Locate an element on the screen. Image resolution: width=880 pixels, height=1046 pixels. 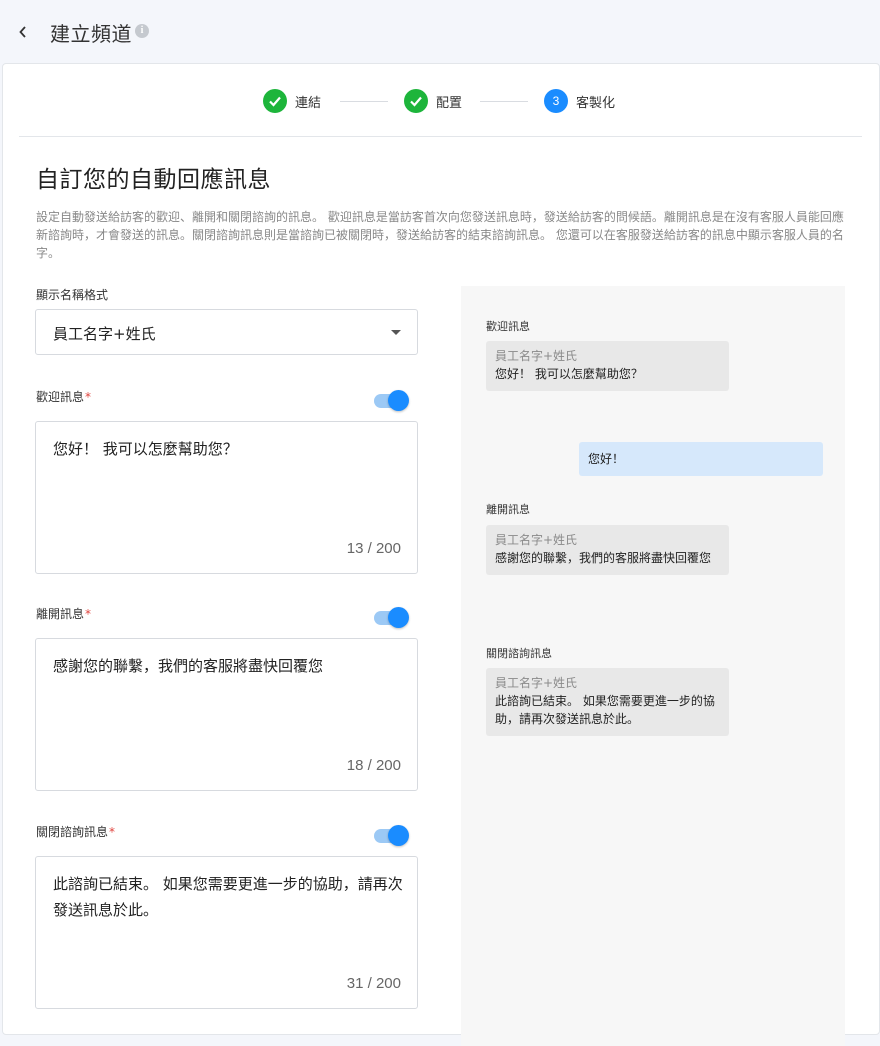
step-connect: 連結 is located at coordinates (292, 101).